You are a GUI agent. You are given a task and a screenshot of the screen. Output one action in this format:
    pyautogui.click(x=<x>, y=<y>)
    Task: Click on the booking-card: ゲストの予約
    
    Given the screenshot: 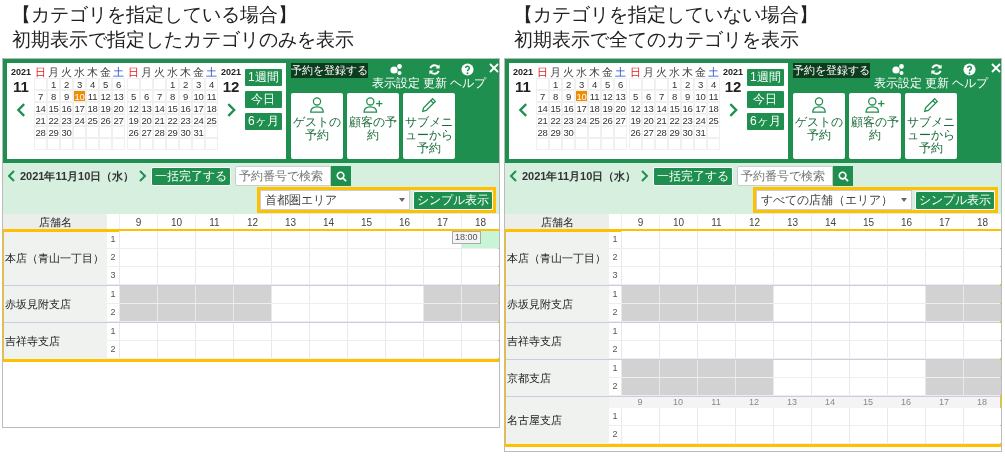 What is the action you would take?
    pyautogui.click(x=316, y=126)
    